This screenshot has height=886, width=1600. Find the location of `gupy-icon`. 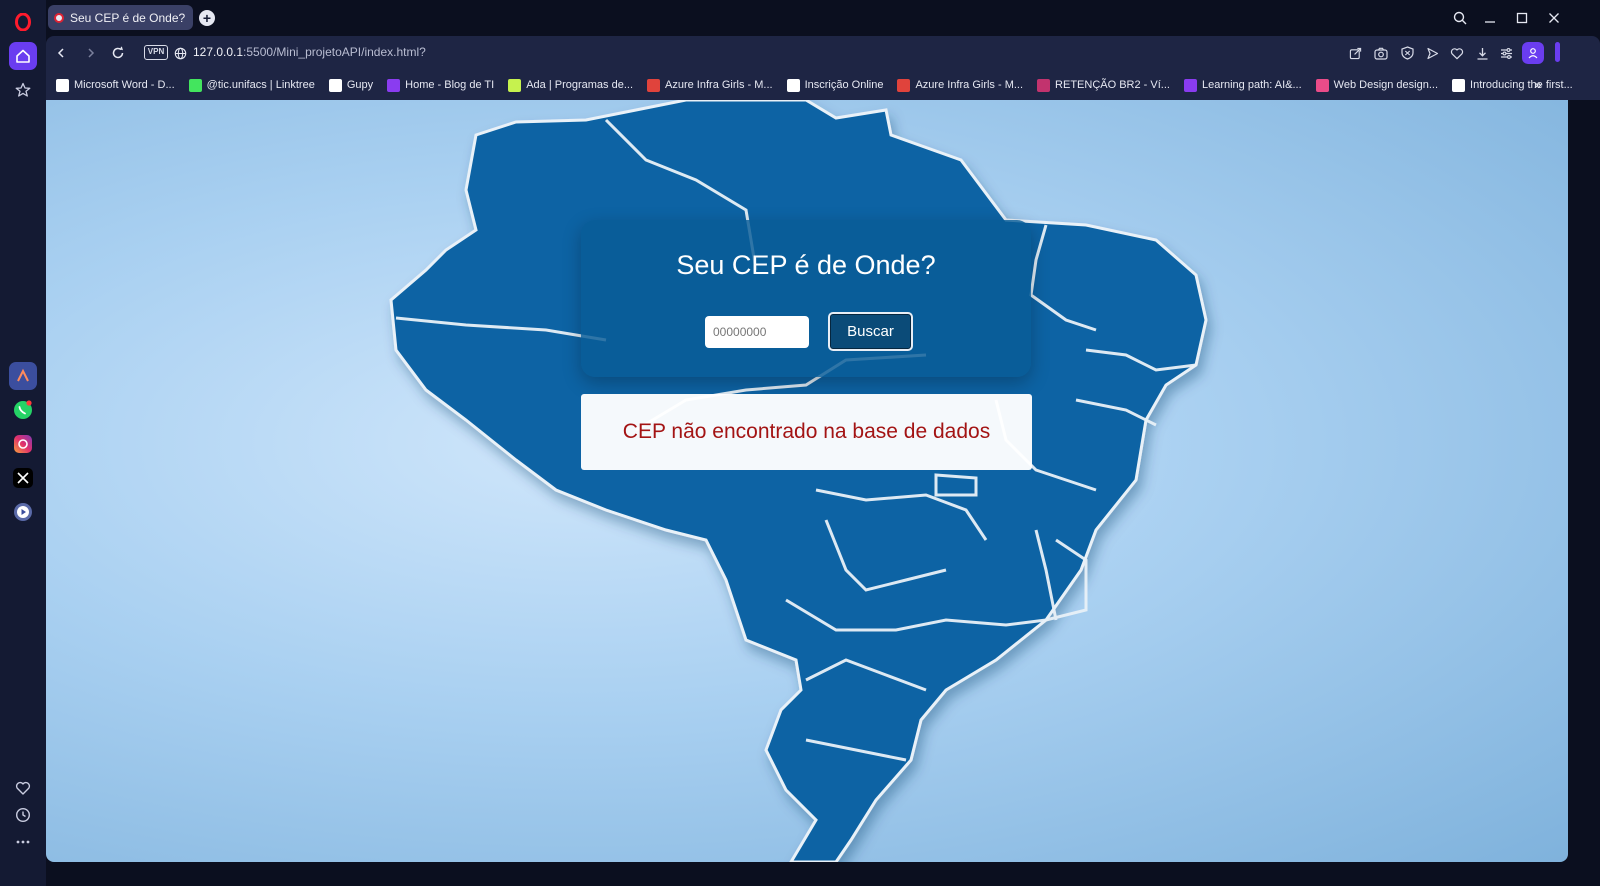

gupy-icon is located at coordinates (335, 85).